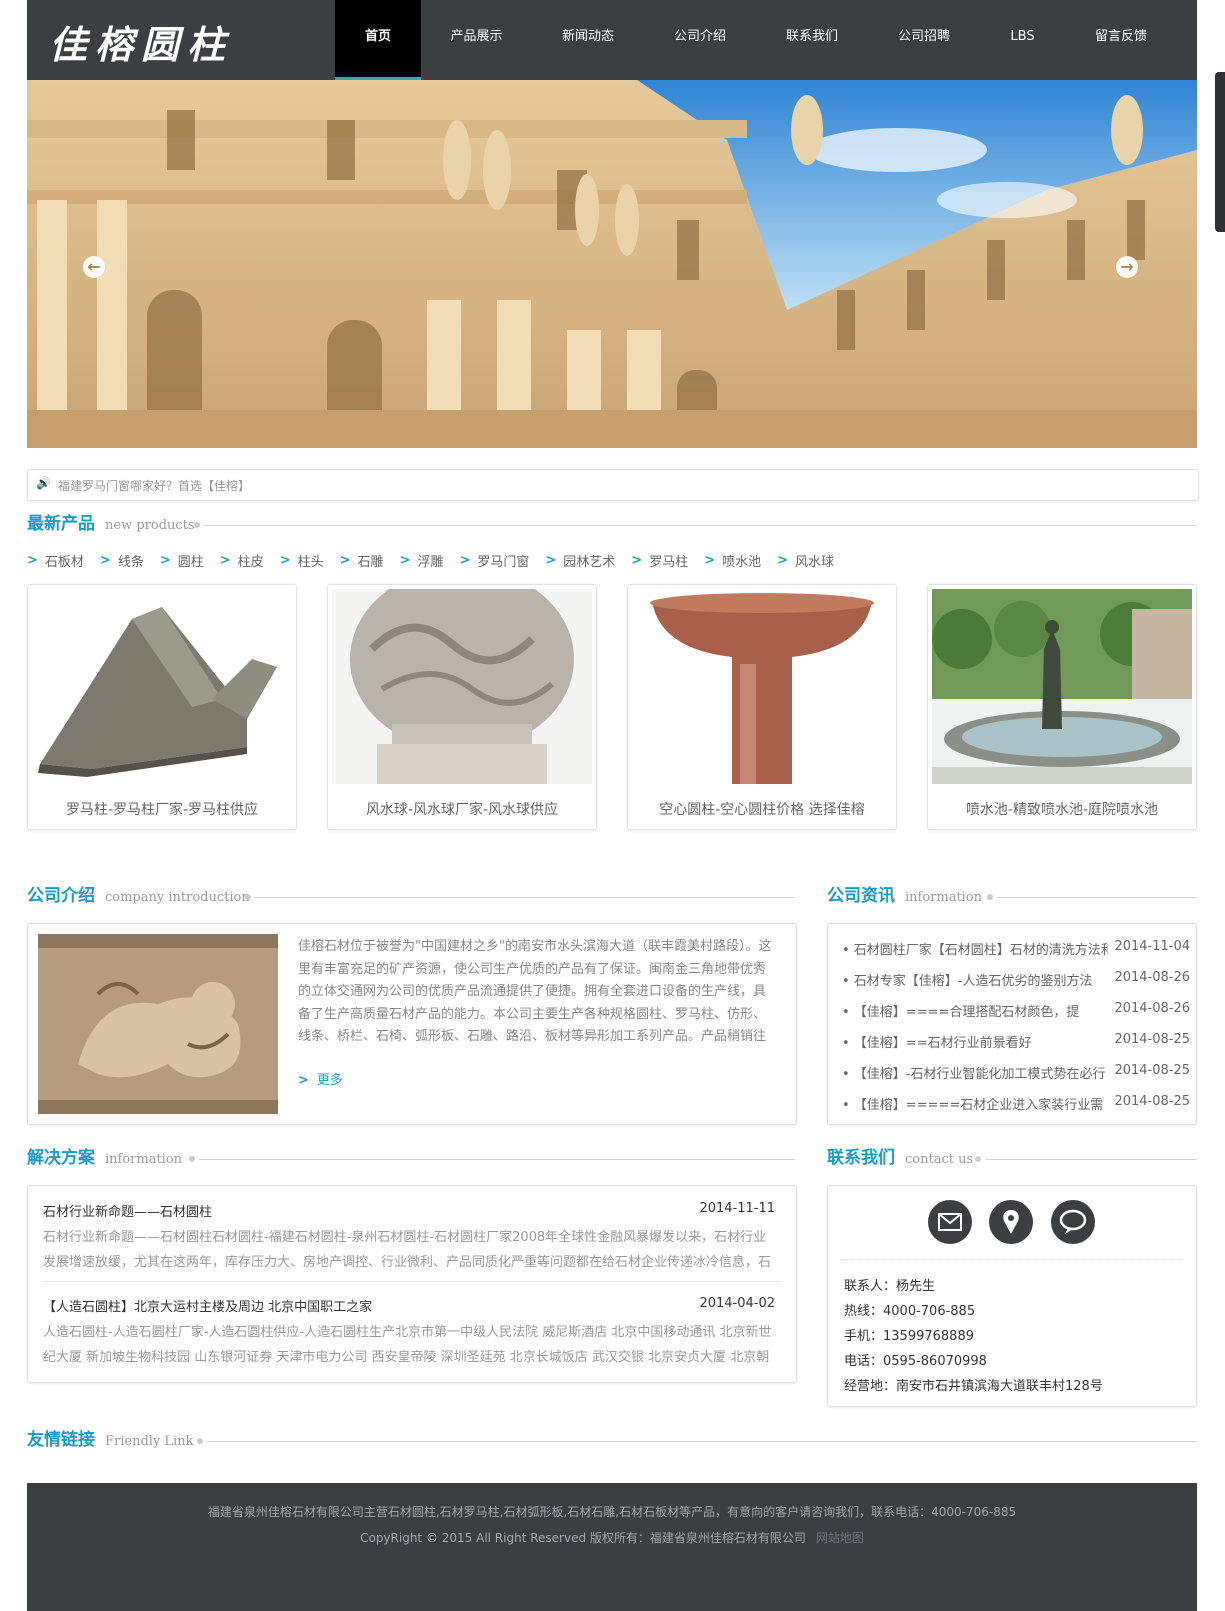 This screenshot has width=1225, height=1611. I want to click on category-link: > 柱头, so click(302, 560).